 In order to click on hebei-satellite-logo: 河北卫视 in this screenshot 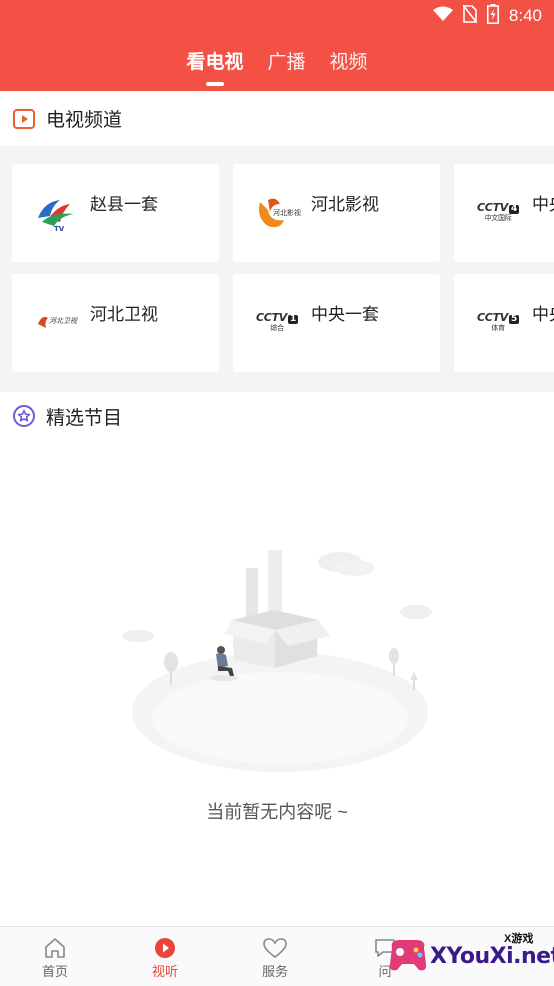, I will do `click(56, 322)`.